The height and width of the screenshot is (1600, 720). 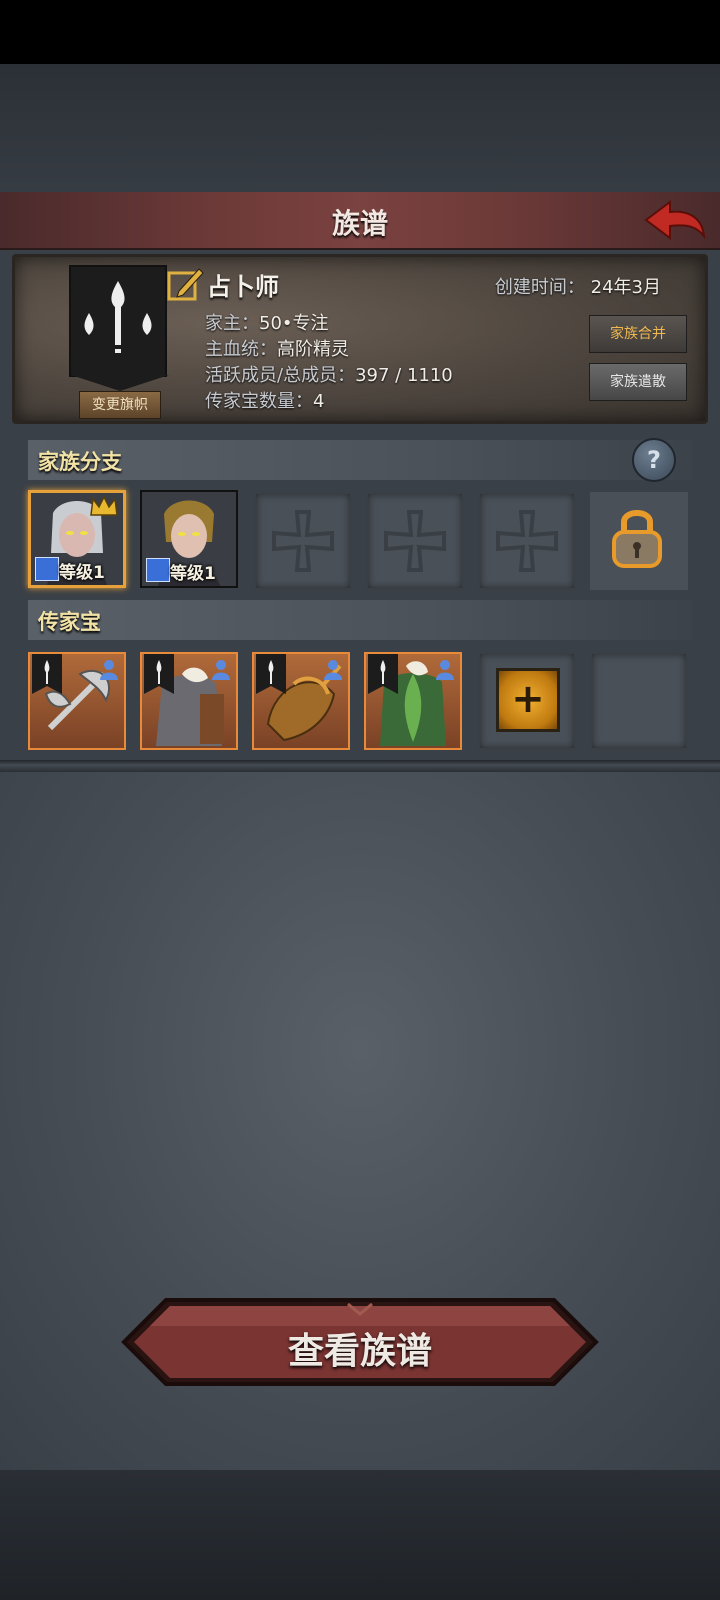 What do you see at coordinates (360, 766) in the screenshot?
I see `section-divider` at bounding box center [360, 766].